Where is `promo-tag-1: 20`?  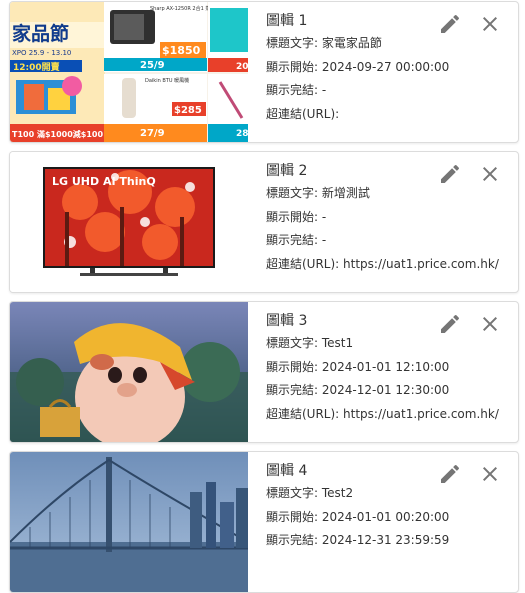 promo-tag-1: 20 is located at coordinates (242, 67).